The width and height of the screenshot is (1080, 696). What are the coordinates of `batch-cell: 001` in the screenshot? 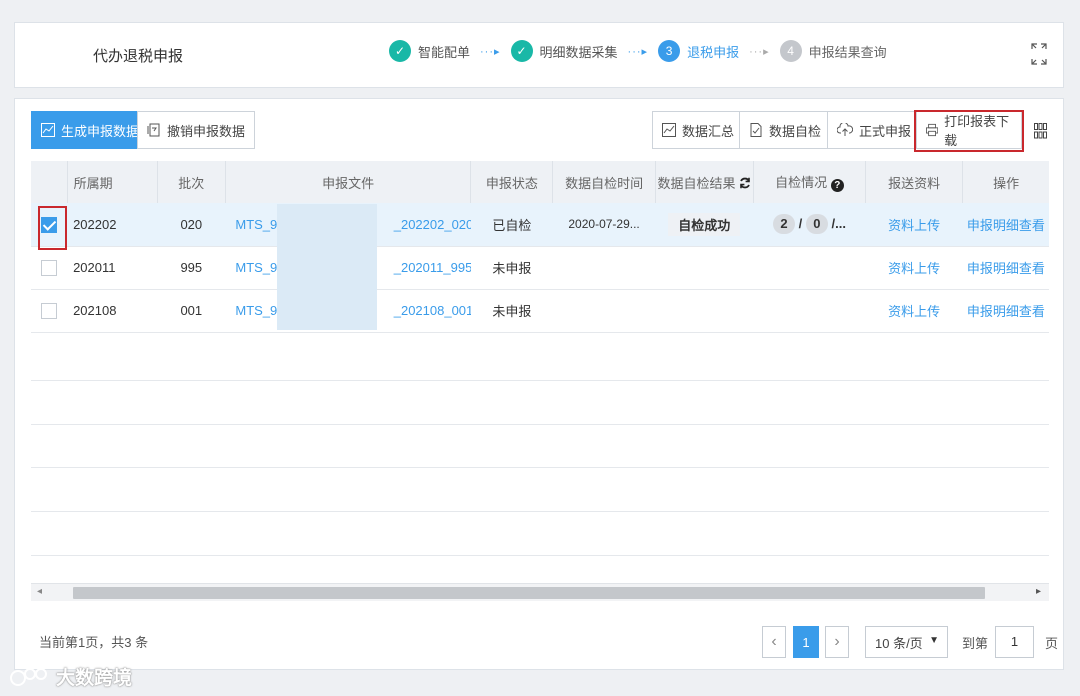 It's located at (191, 311).